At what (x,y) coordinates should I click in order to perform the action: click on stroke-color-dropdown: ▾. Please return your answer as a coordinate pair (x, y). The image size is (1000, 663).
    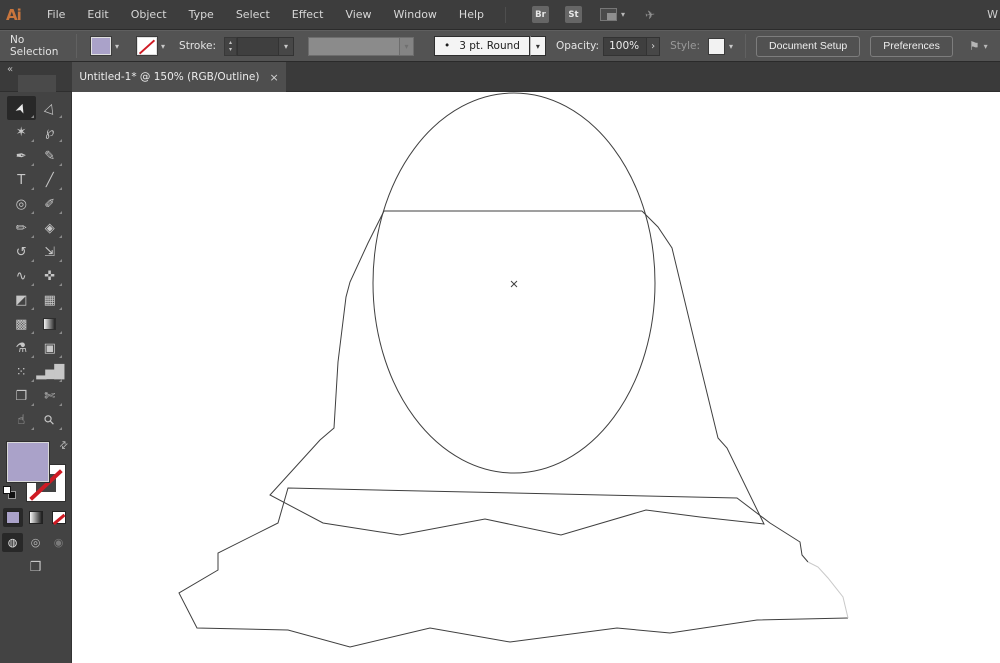
    Looking at the image, I should click on (152, 46).